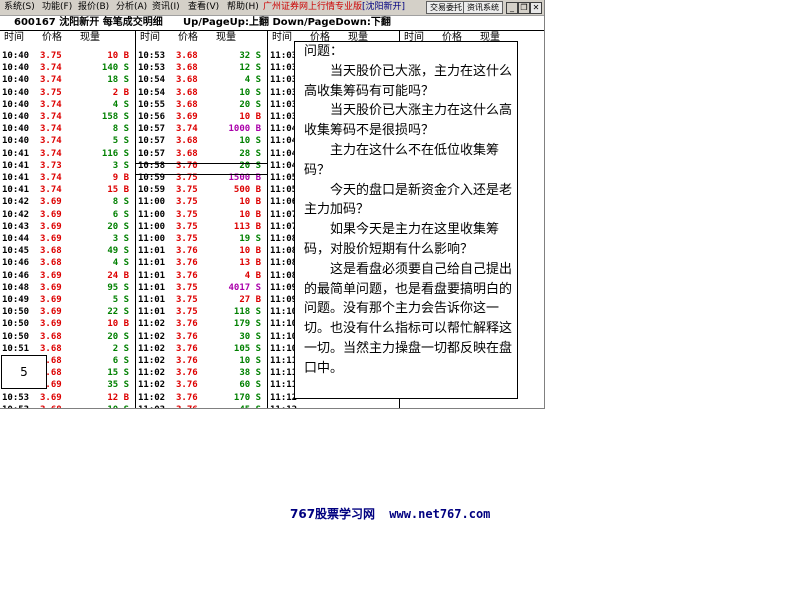 The width and height of the screenshot is (800, 600). I want to click on tick-price: 3.70, so click(187, 165).